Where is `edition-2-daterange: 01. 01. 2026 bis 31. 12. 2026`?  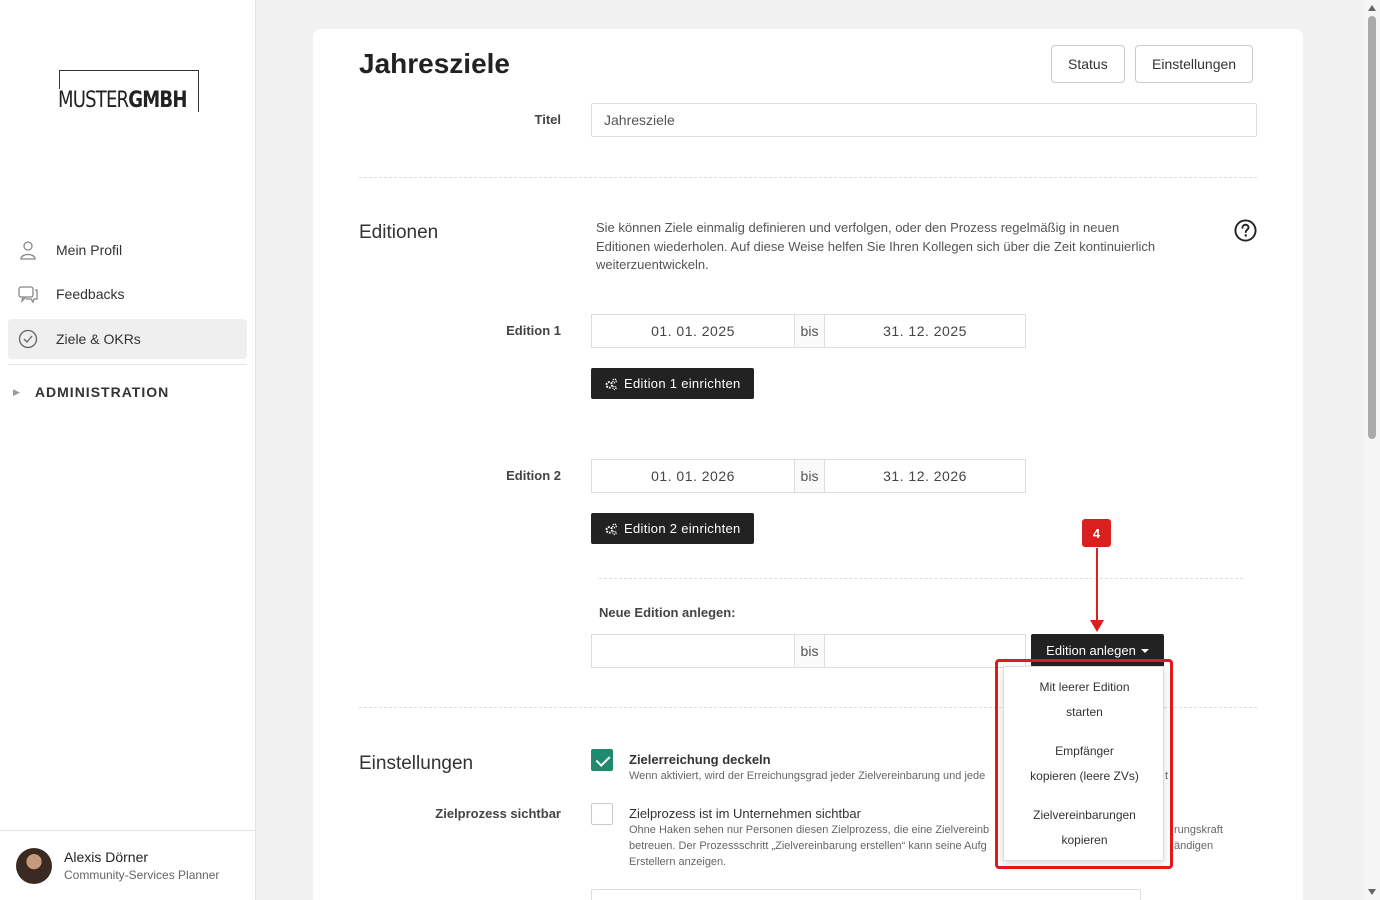 edition-2-daterange: 01. 01. 2026 bis 31. 12. 2026 is located at coordinates (808, 476).